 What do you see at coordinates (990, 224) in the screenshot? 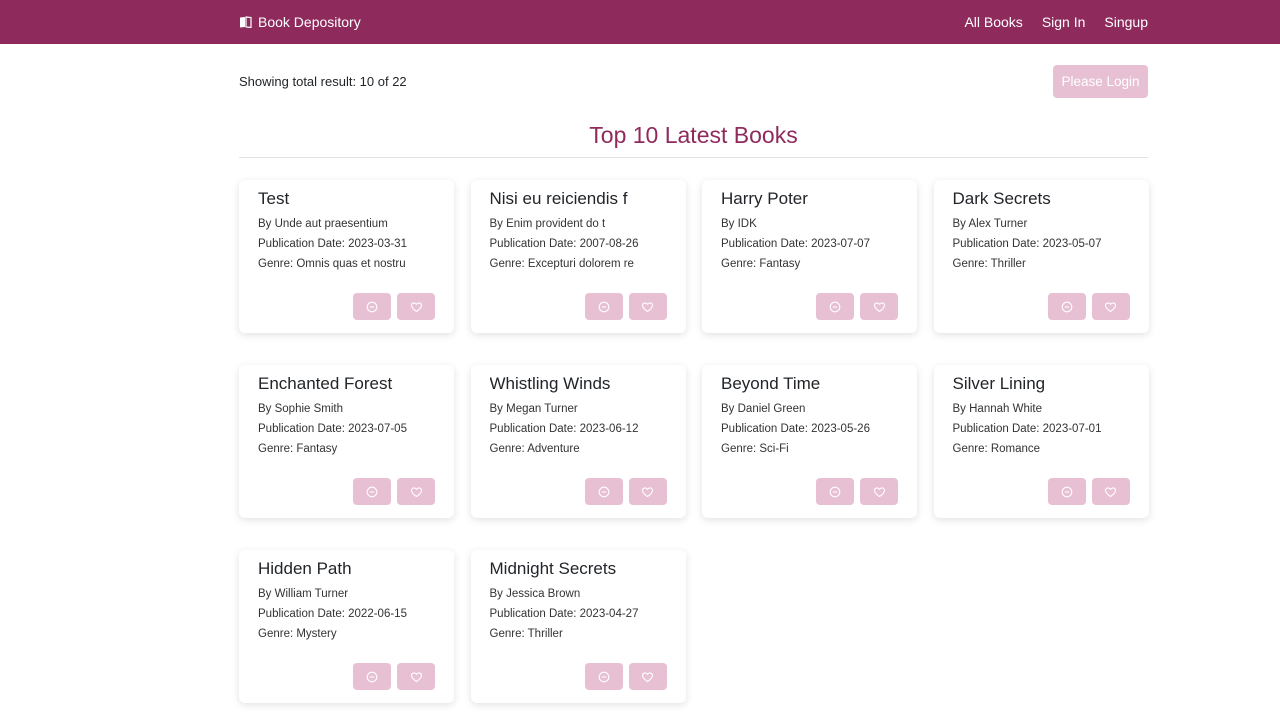
I see `book-author: By Alex Turner` at bounding box center [990, 224].